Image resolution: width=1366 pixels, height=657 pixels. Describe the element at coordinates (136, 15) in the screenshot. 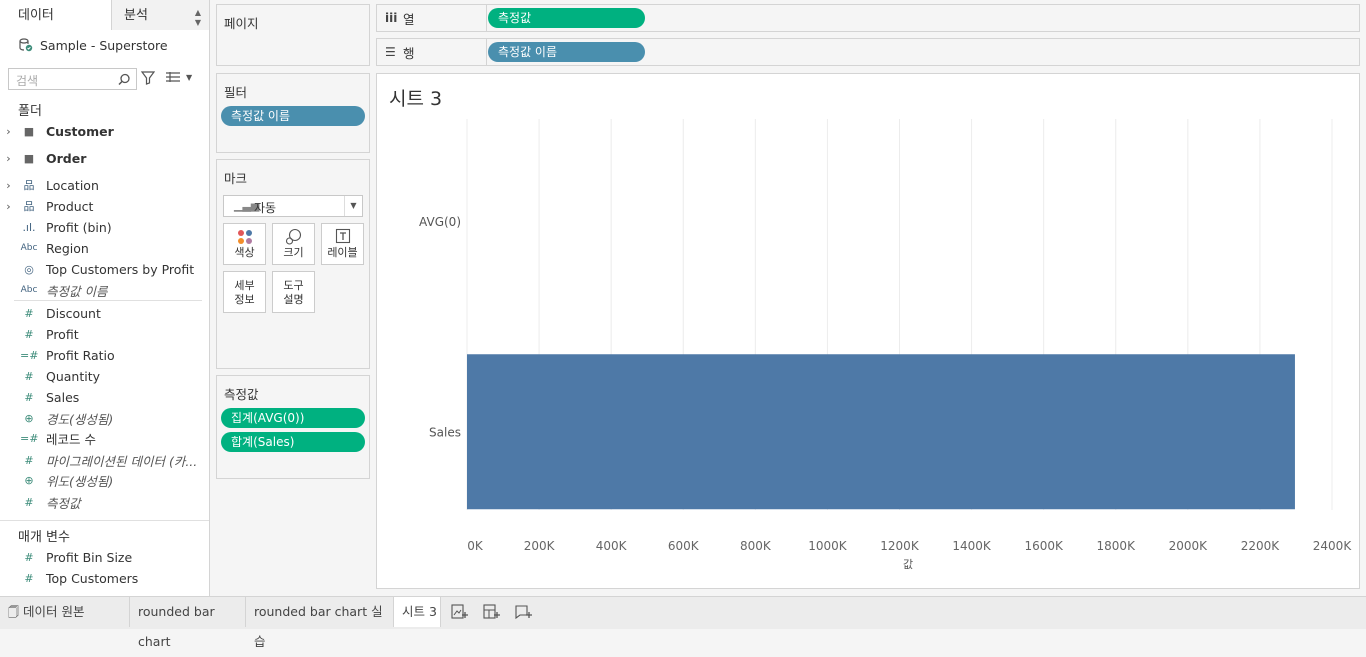

I see `tab-analysis-label: 분석` at that location.